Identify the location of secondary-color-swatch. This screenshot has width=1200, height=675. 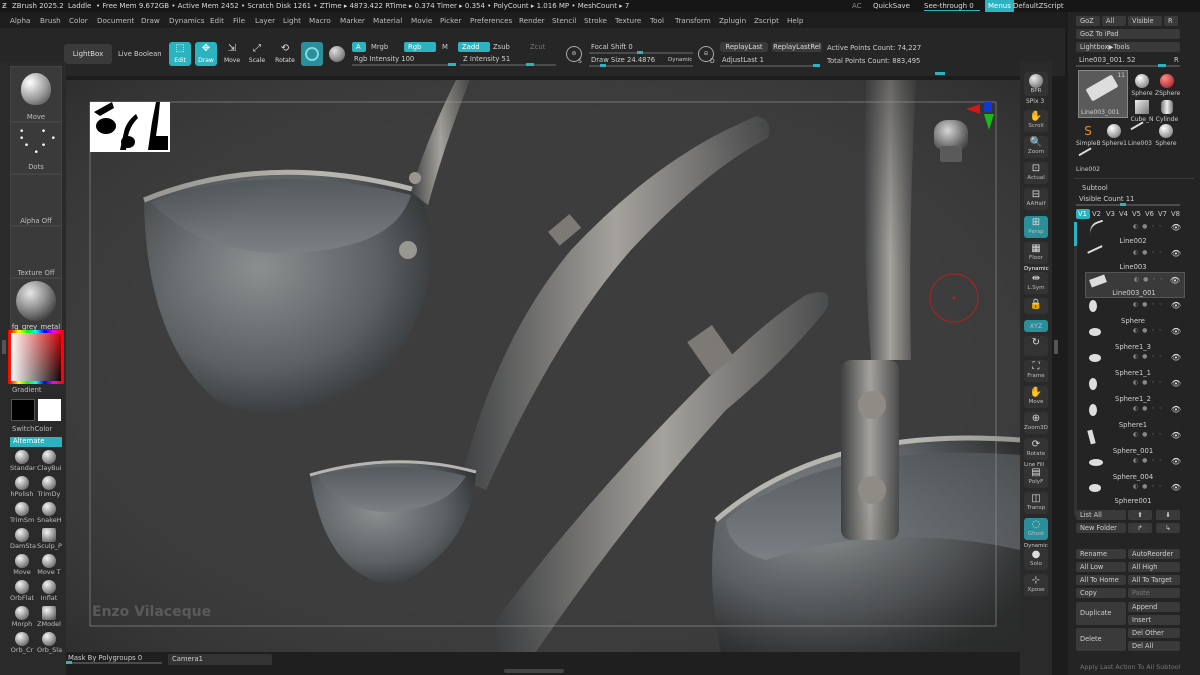
(49, 410).